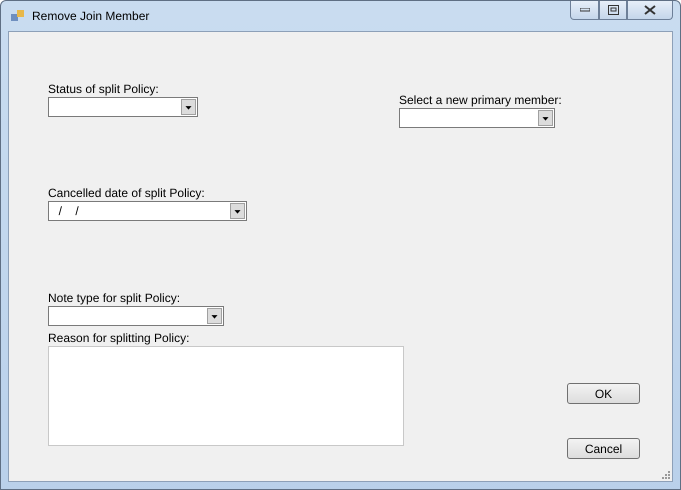 This screenshot has width=681, height=490. I want to click on field-label: Status of split Policy:, so click(104, 89).